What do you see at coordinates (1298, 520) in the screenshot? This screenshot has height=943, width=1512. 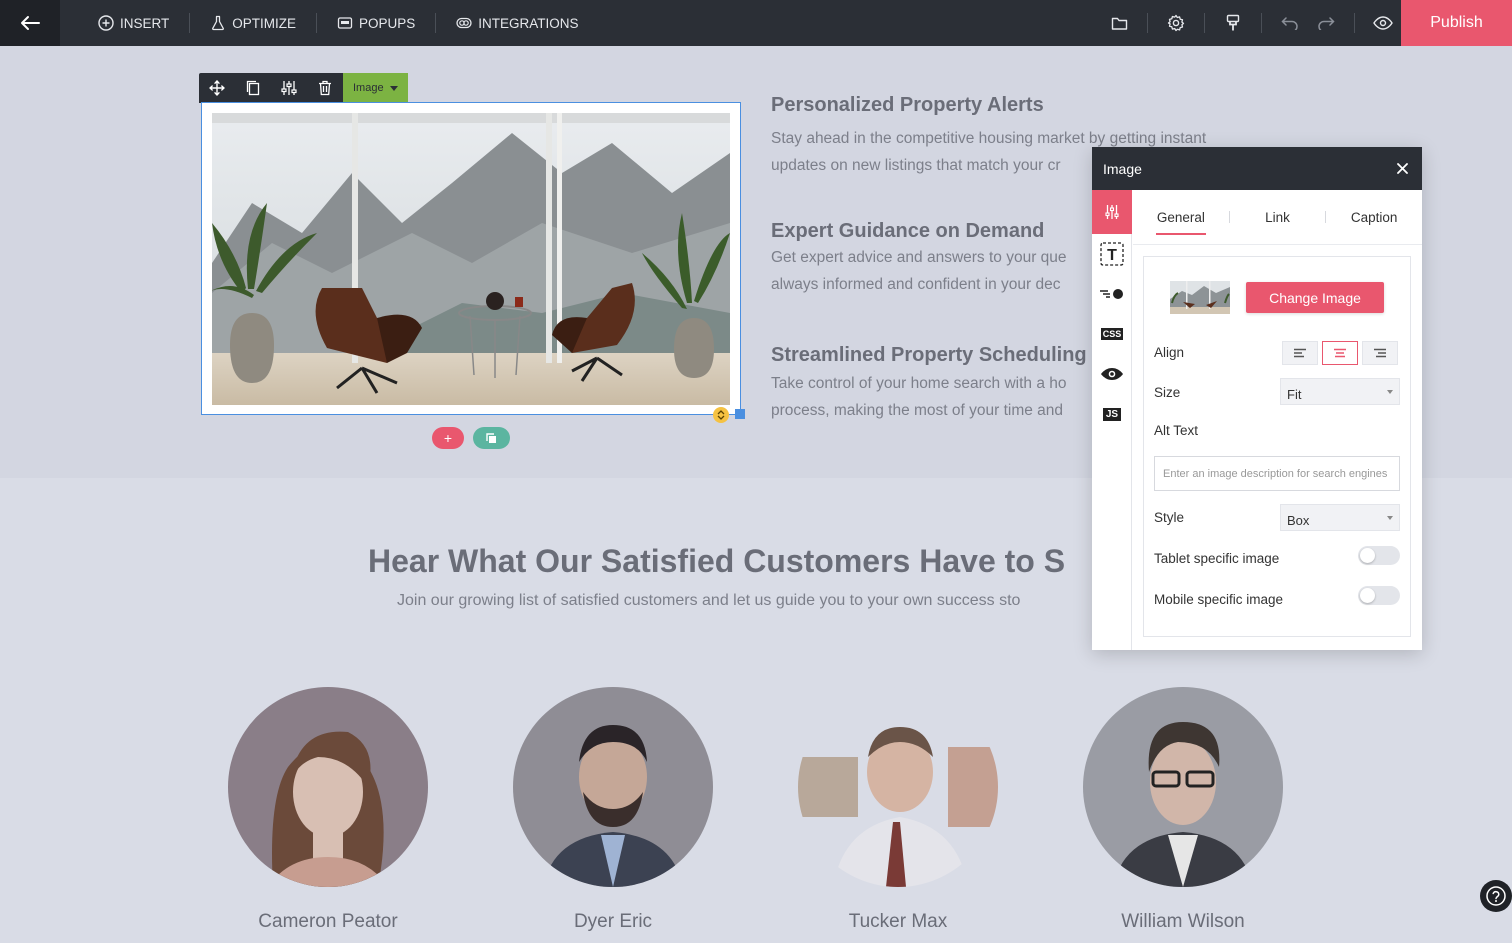 I see `style-value: Box` at bounding box center [1298, 520].